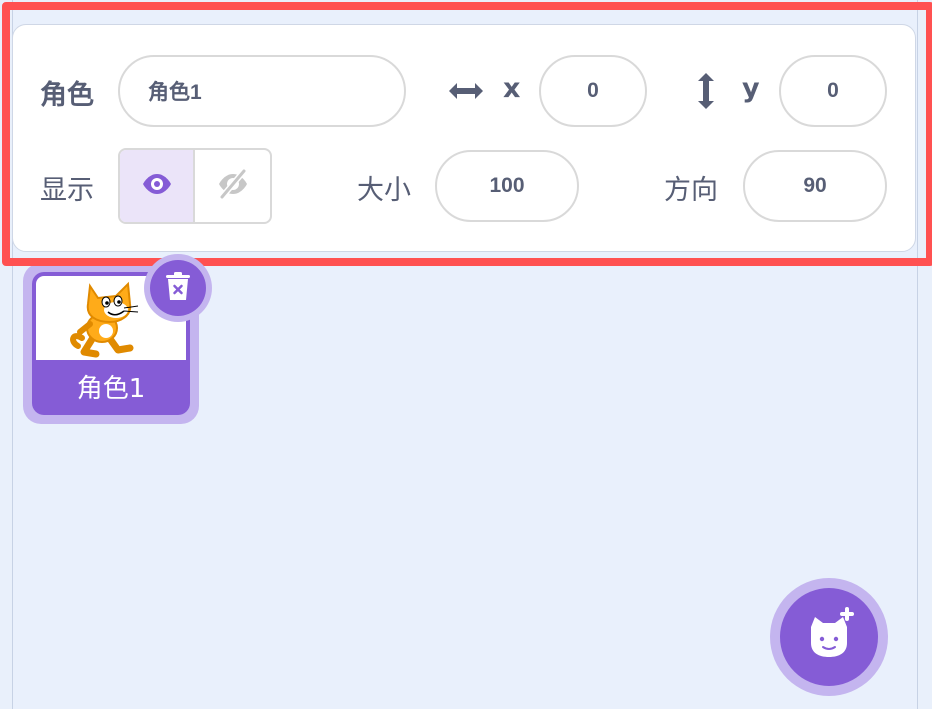 This screenshot has width=932, height=709. I want to click on horizontal-arrows-icon, so click(466, 93).